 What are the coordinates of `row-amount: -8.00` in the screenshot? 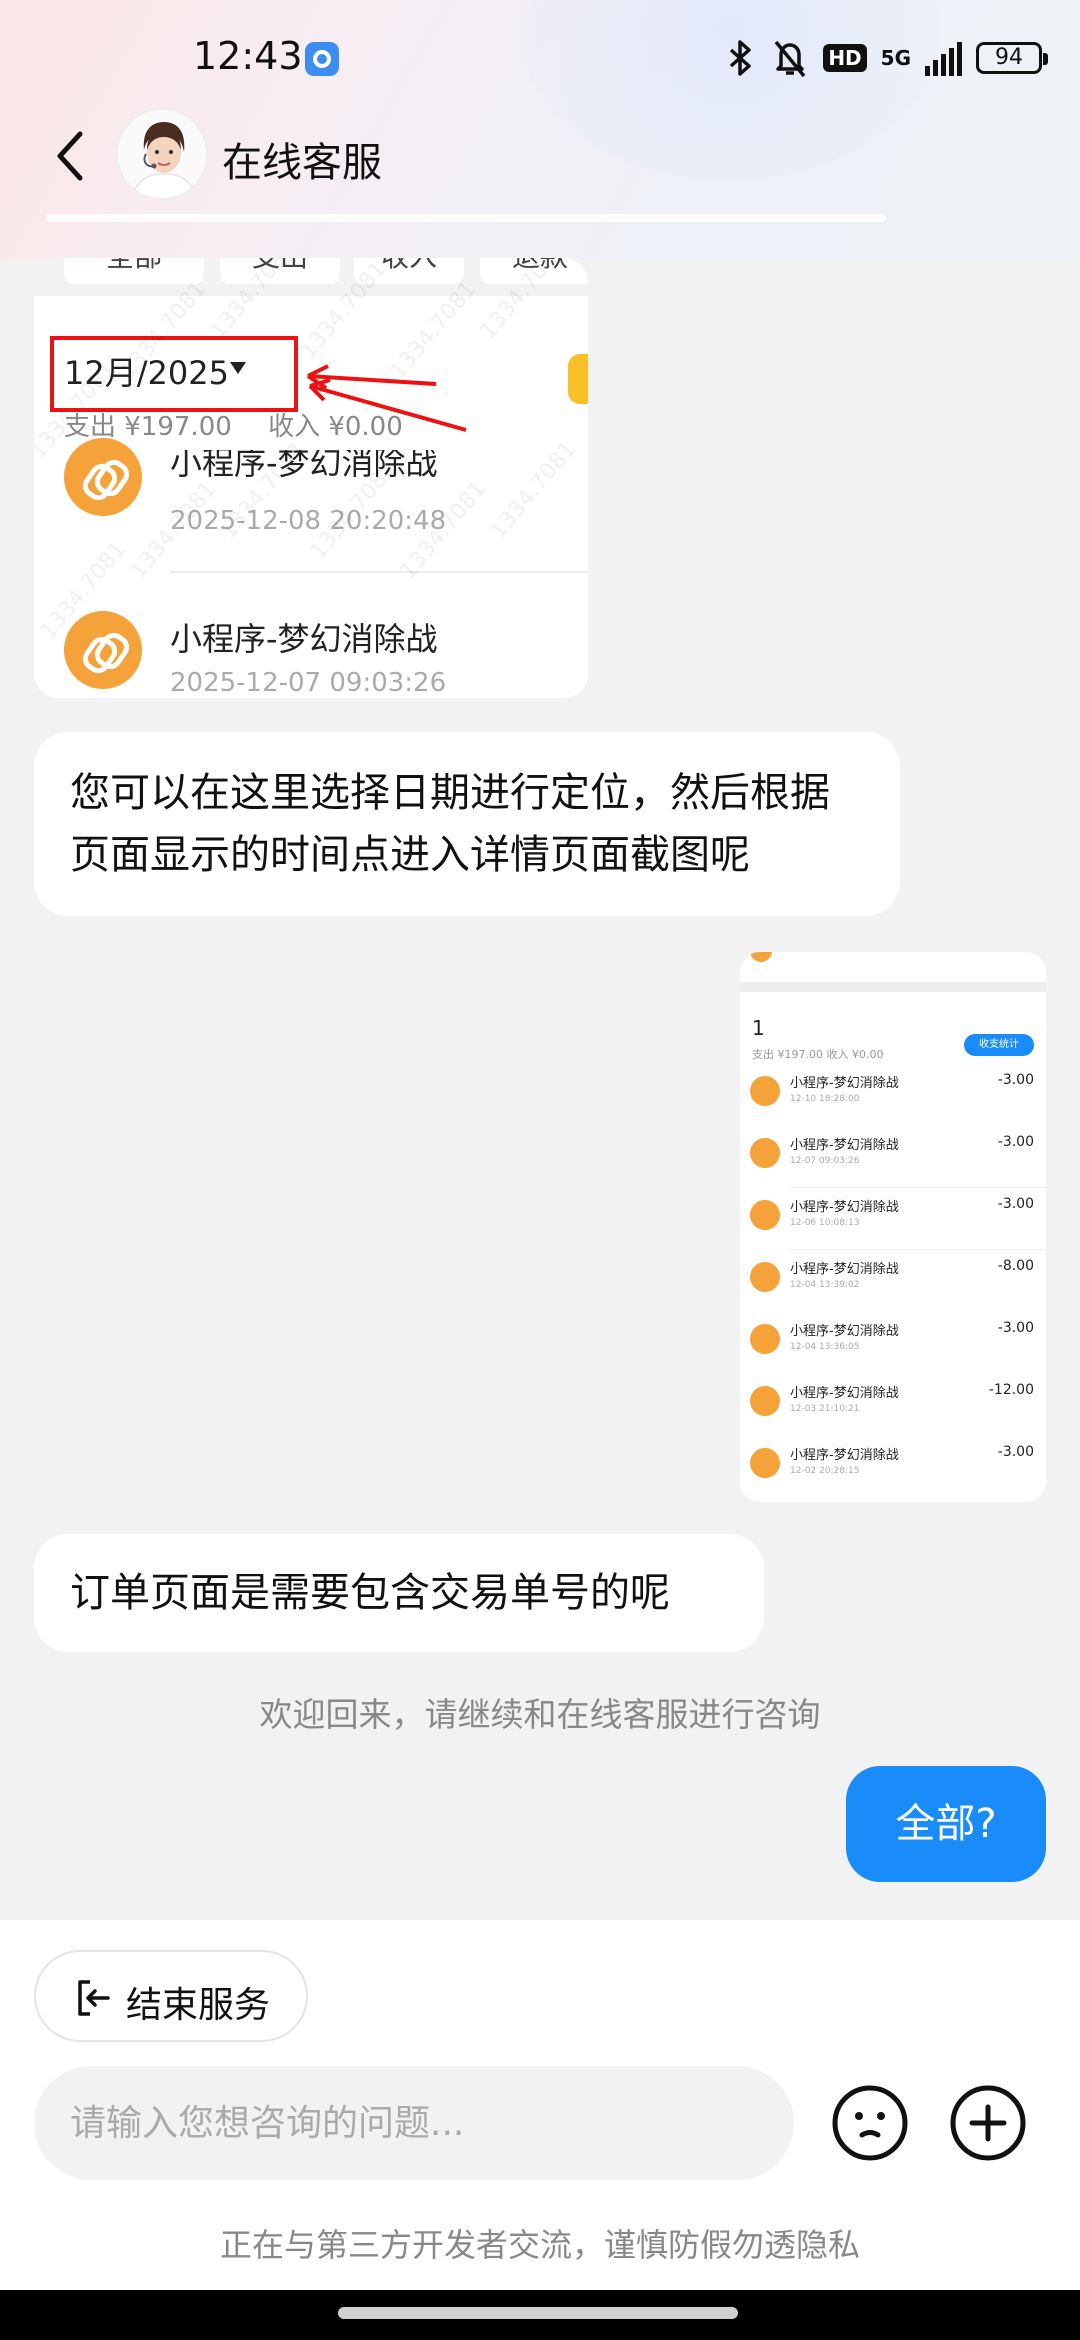 It's located at (1015, 1266).